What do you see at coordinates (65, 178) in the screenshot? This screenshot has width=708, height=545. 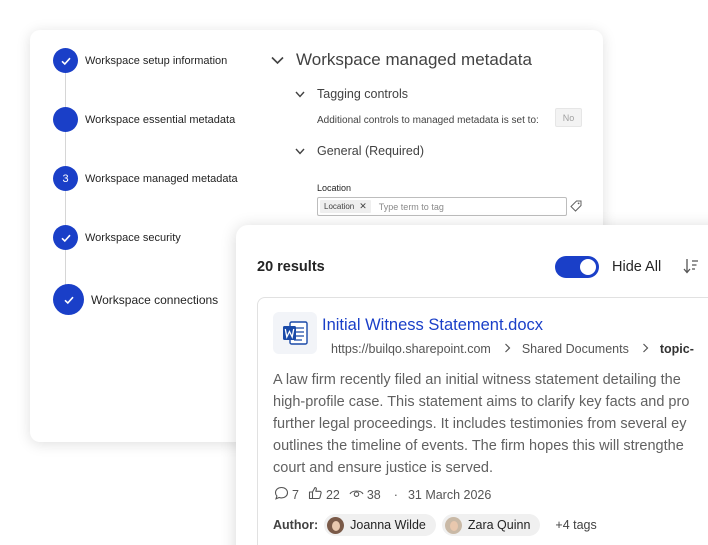 I see `step-number: 3` at bounding box center [65, 178].